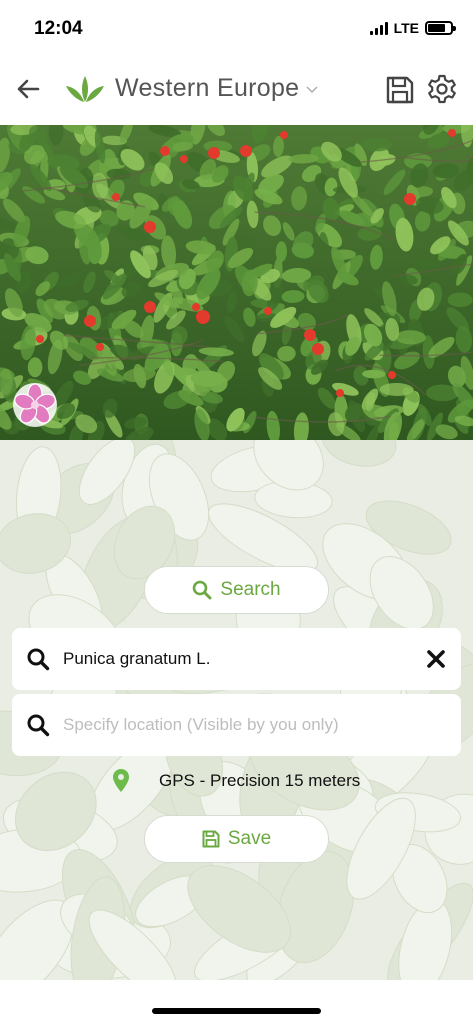 The height and width of the screenshot is (1024, 473). I want to click on location-placeholder: Specify location (Visible by you only), so click(201, 724).